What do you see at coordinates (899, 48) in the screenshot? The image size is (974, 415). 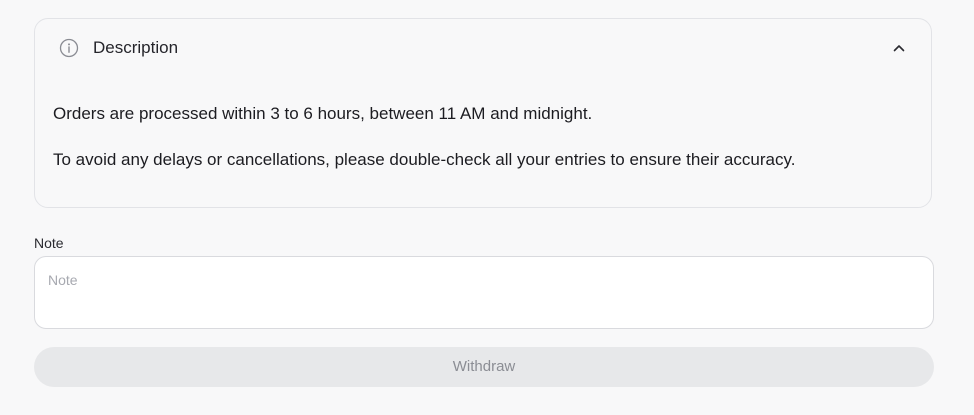 I see `chevron-up-icon` at bounding box center [899, 48].